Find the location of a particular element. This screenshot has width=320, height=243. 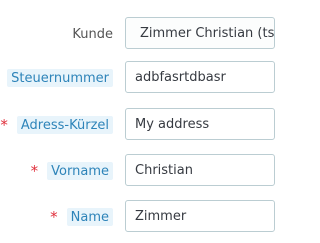

last-name-label-wrap: * Name is located at coordinates (81, 217).